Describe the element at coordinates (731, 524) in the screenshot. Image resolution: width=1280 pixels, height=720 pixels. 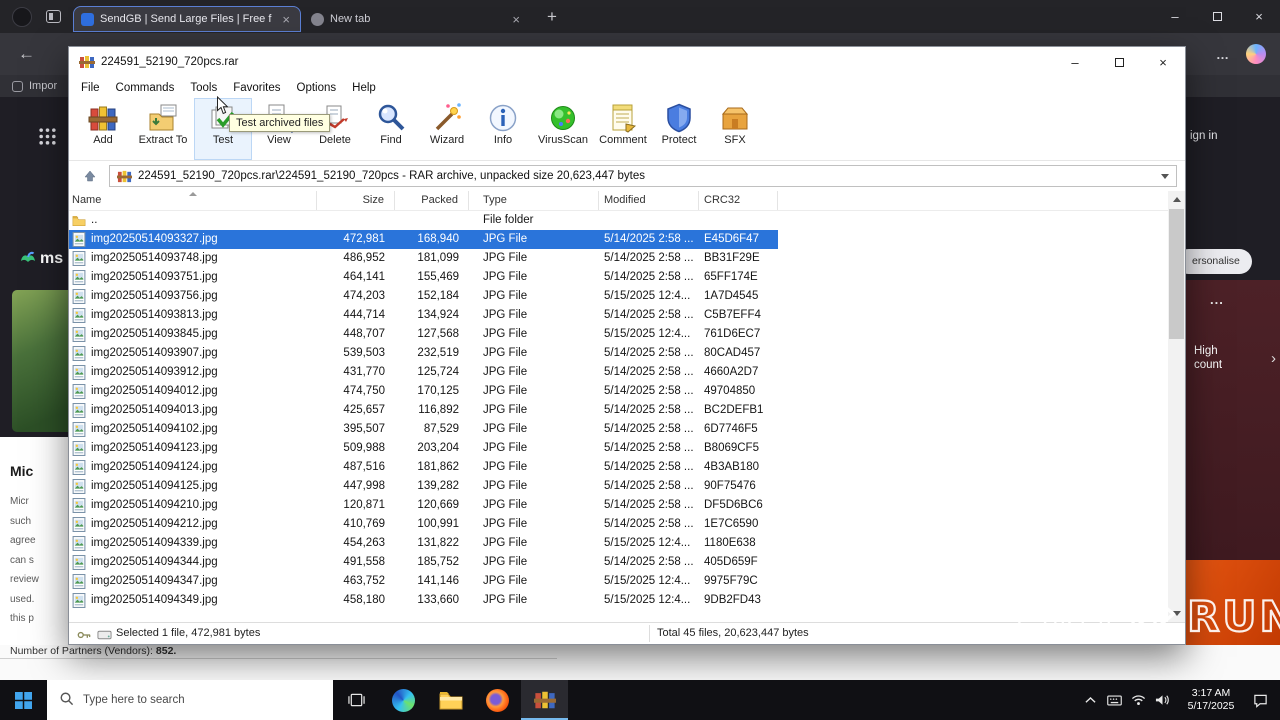
I see `file-crc-cell: 1E7C6590` at that location.